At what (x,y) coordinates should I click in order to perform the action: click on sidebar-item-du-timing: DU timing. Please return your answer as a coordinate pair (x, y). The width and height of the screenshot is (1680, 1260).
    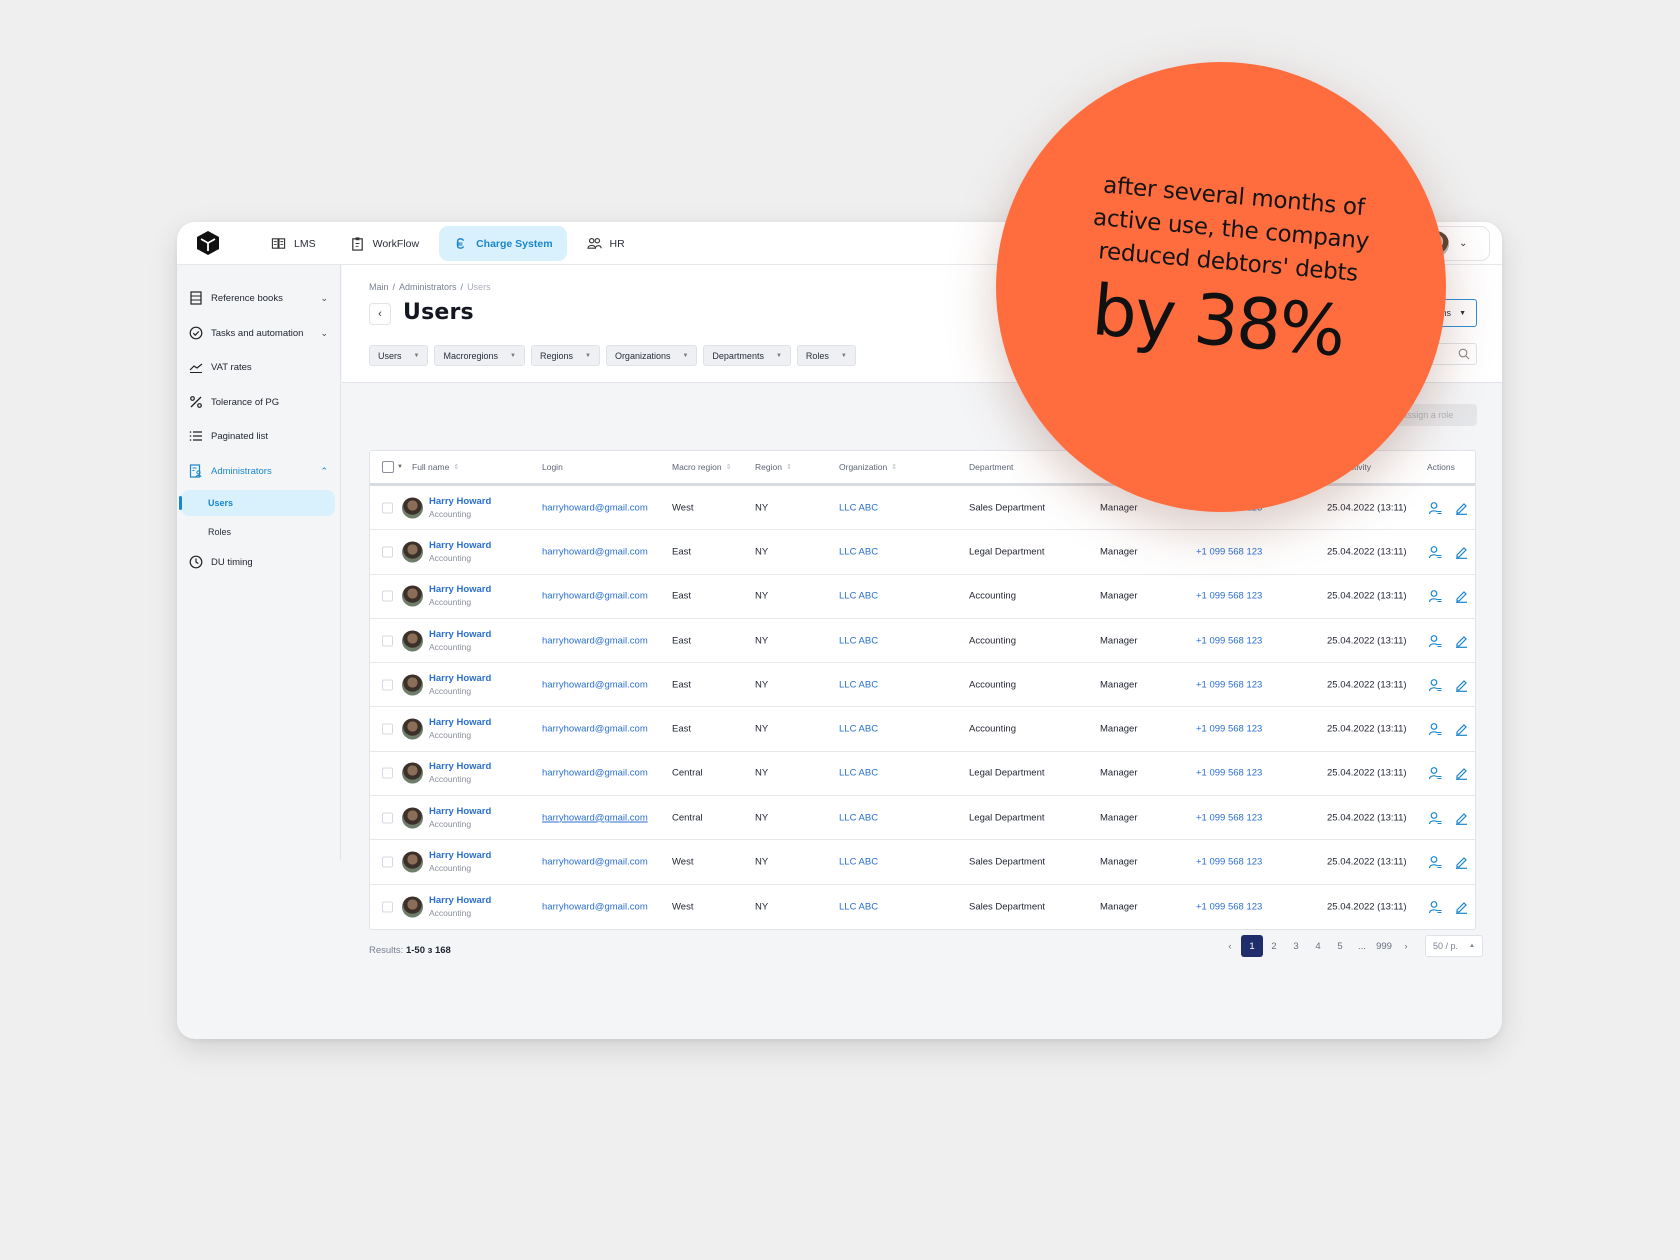
    Looking at the image, I should click on (258, 562).